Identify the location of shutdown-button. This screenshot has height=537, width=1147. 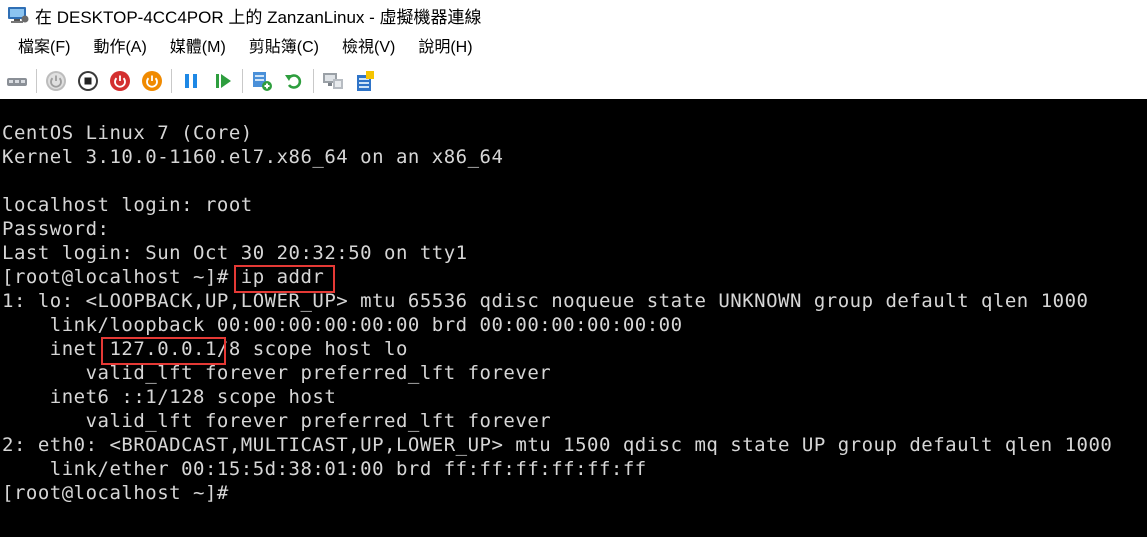
(120, 81).